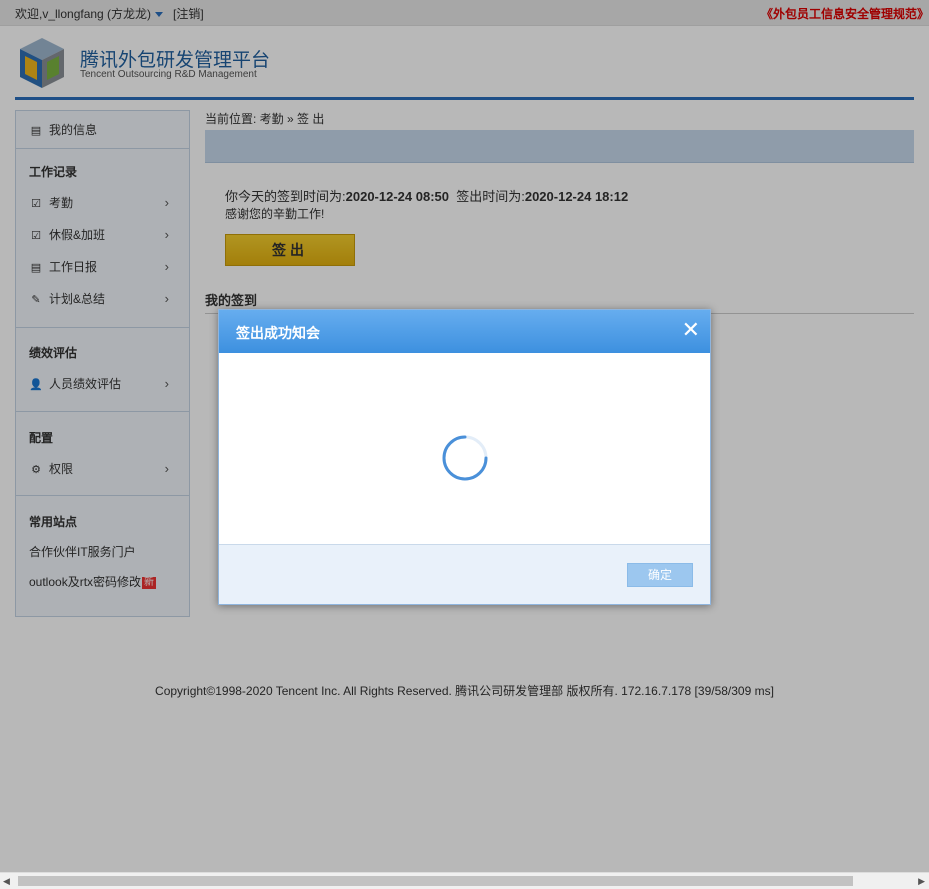  Describe the element at coordinates (464, 331) in the screenshot. I see `dialog-header: 签出成功知会 ✕` at that location.